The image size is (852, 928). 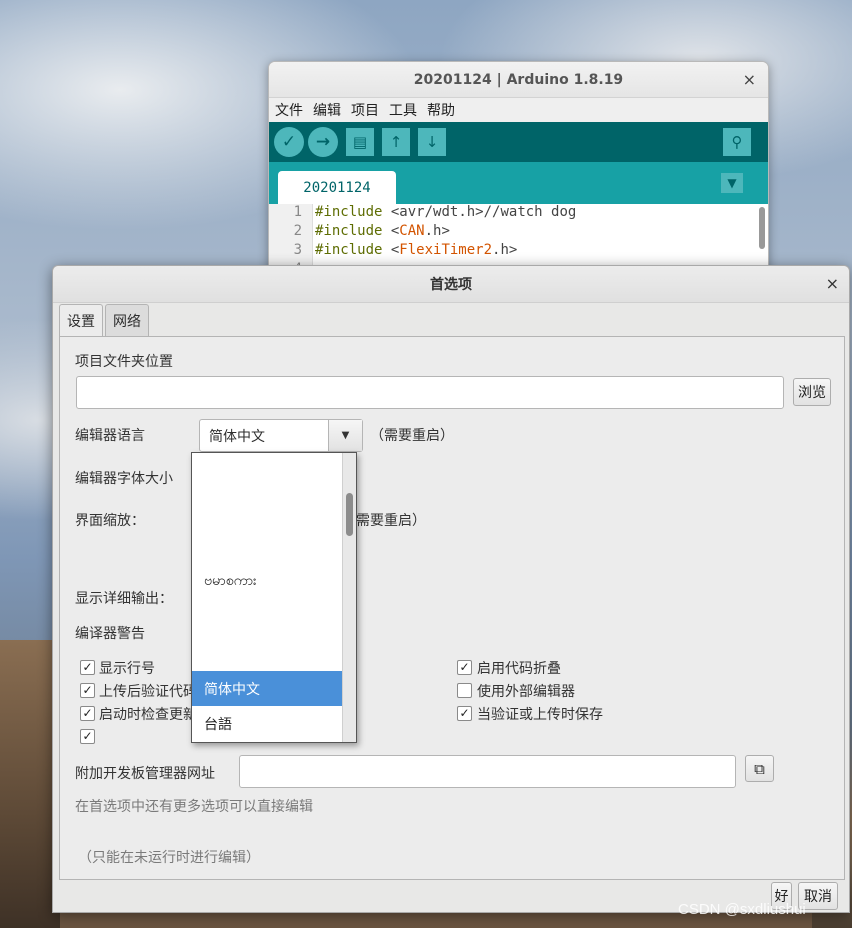 I want to click on preferences-titlebar: 首选项 ×, so click(x=451, y=284).